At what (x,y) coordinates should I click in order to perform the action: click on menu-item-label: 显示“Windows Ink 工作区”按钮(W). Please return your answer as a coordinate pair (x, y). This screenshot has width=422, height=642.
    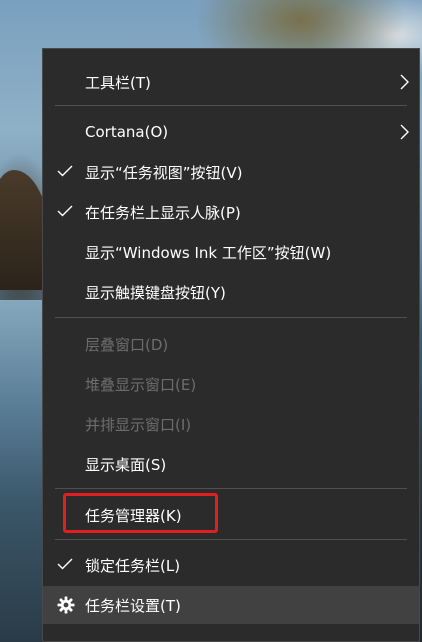
    Looking at the image, I should click on (208, 252).